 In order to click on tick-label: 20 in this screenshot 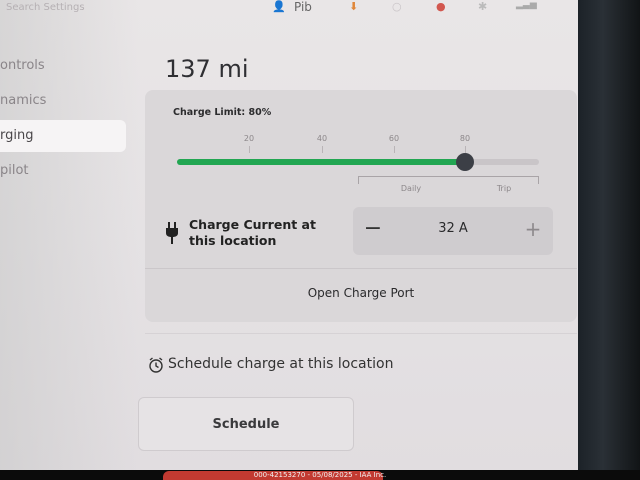, I will do `click(249, 138)`.